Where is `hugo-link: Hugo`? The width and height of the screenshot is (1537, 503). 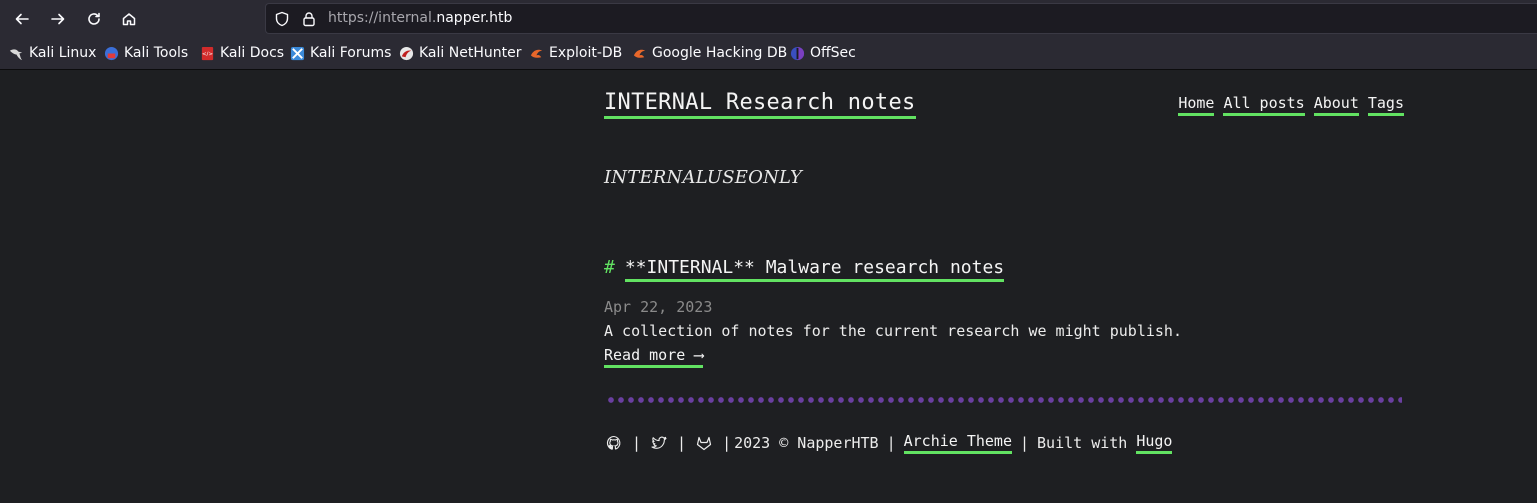 hugo-link: Hugo is located at coordinates (1154, 443).